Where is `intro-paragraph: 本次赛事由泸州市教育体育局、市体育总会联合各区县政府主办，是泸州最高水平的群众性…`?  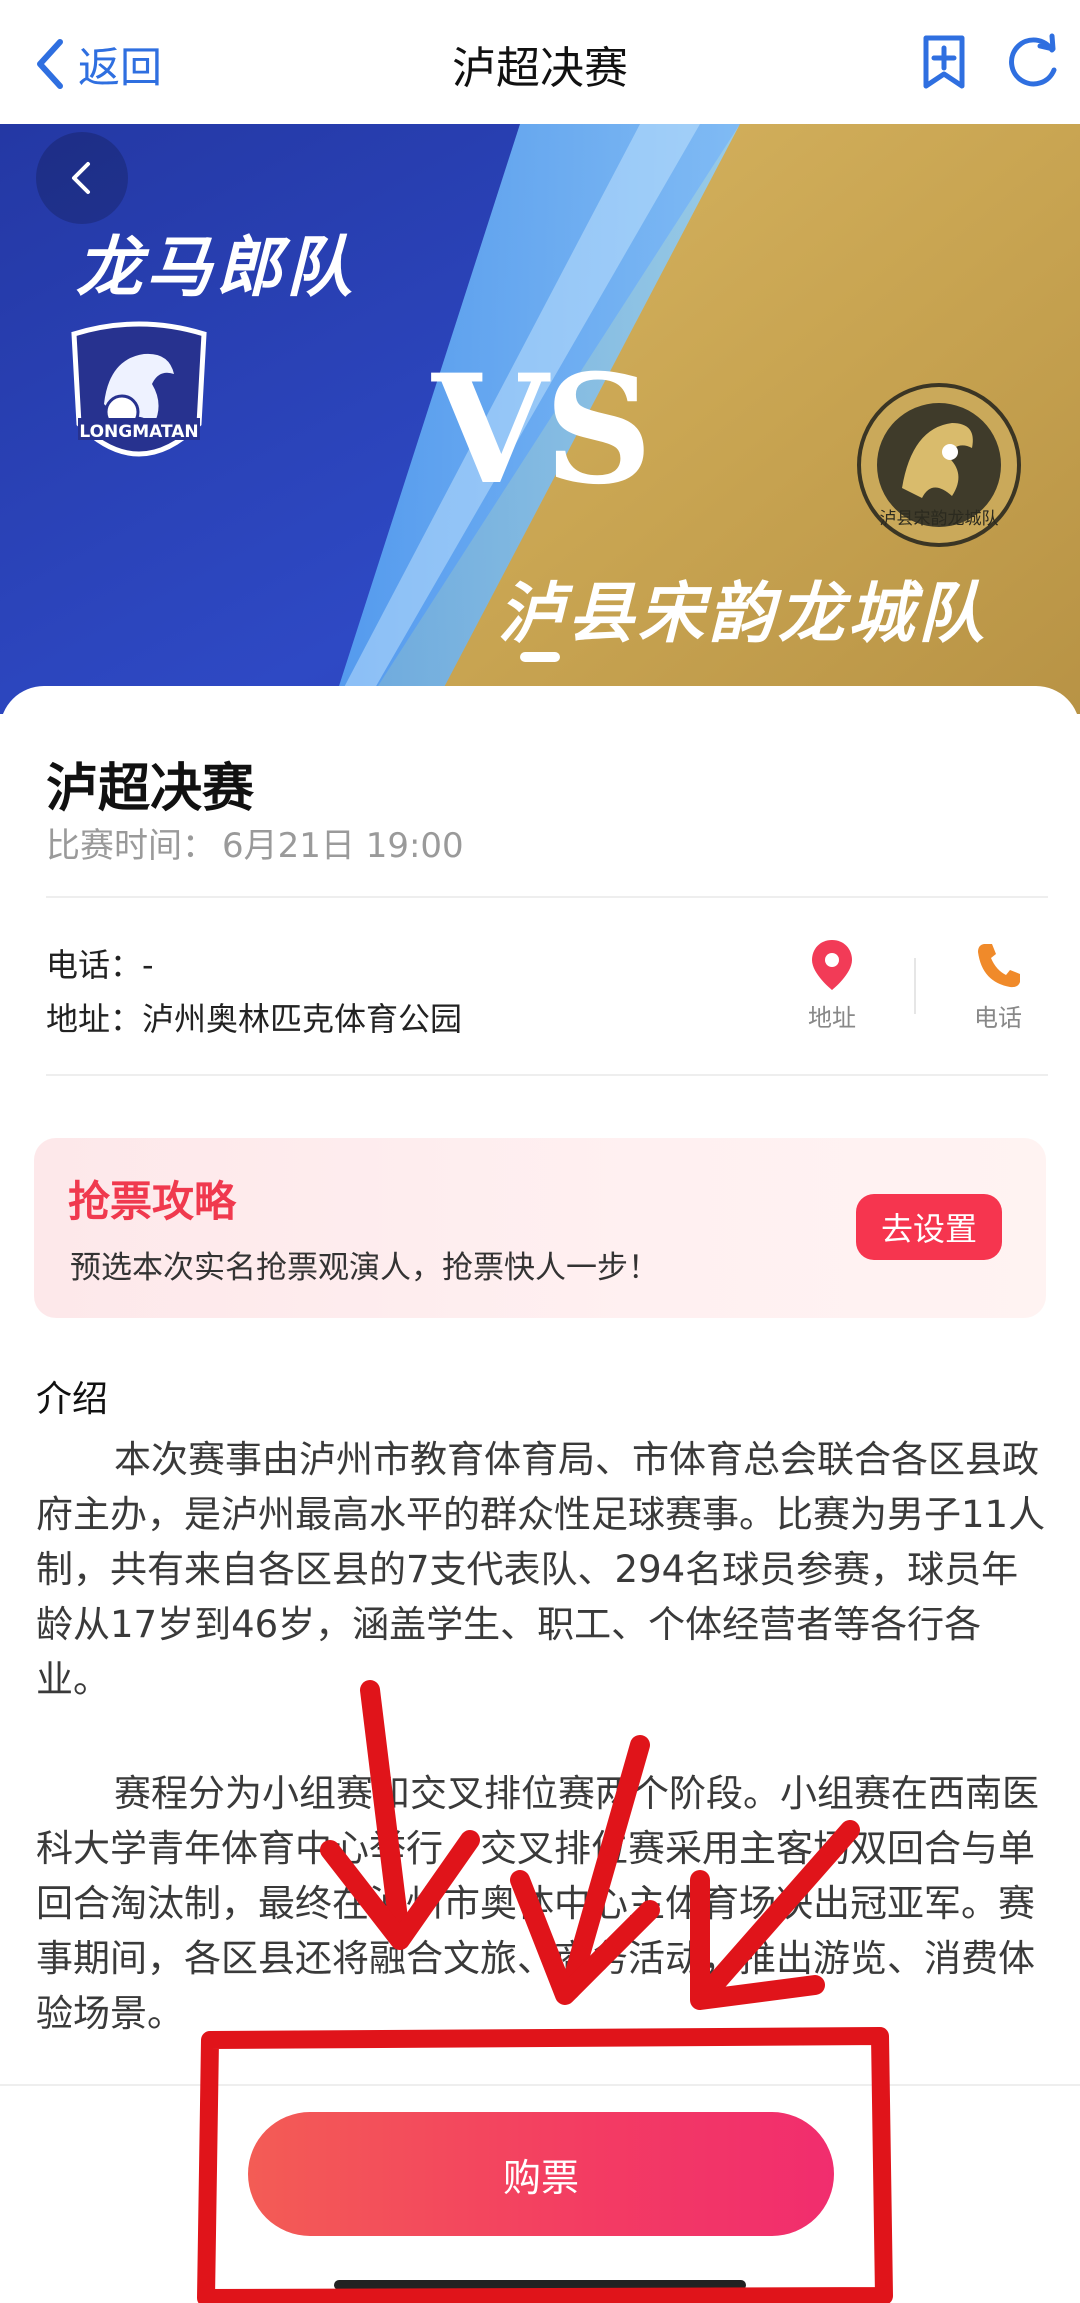
intro-paragraph: 本次赛事由泸州市教育体育局、市体育总会联合各区县政府主办，是泸州最高水平的群众性… is located at coordinates (541, 1569).